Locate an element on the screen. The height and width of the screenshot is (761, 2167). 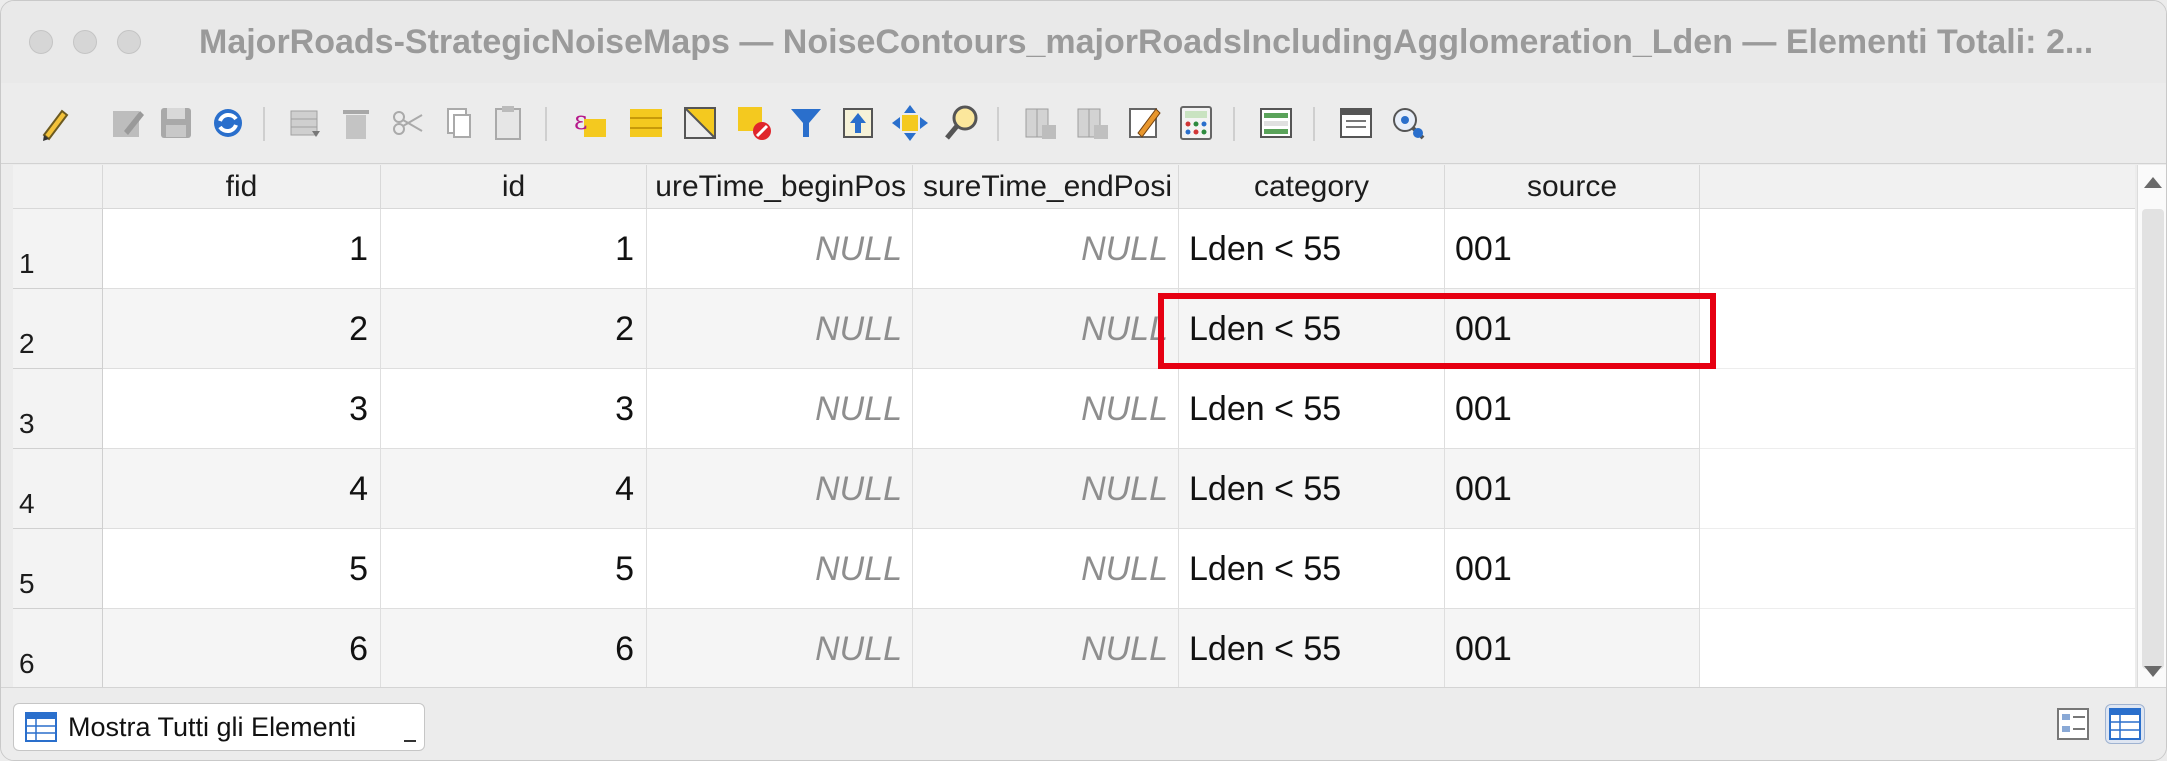
table-cell-fid: 6 is located at coordinates (242, 648).